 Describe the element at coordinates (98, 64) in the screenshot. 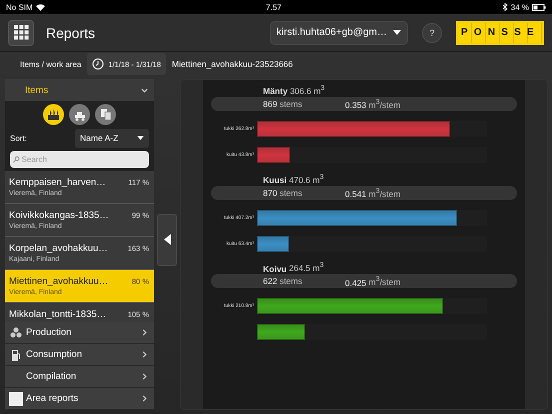

I see `clock-icon` at that location.